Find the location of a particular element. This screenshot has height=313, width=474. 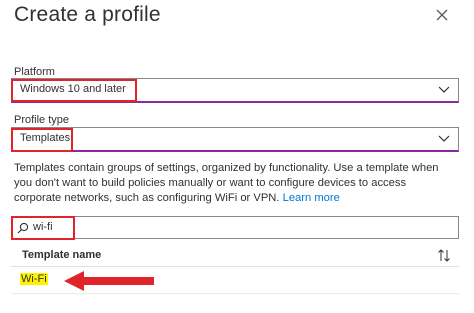

search-input: wi-fi is located at coordinates (235, 227).